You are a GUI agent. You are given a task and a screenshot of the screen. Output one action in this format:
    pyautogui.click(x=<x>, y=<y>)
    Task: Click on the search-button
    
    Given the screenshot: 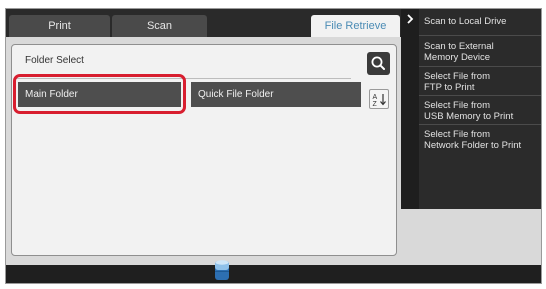 What is the action you would take?
    pyautogui.click(x=378, y=63)
    